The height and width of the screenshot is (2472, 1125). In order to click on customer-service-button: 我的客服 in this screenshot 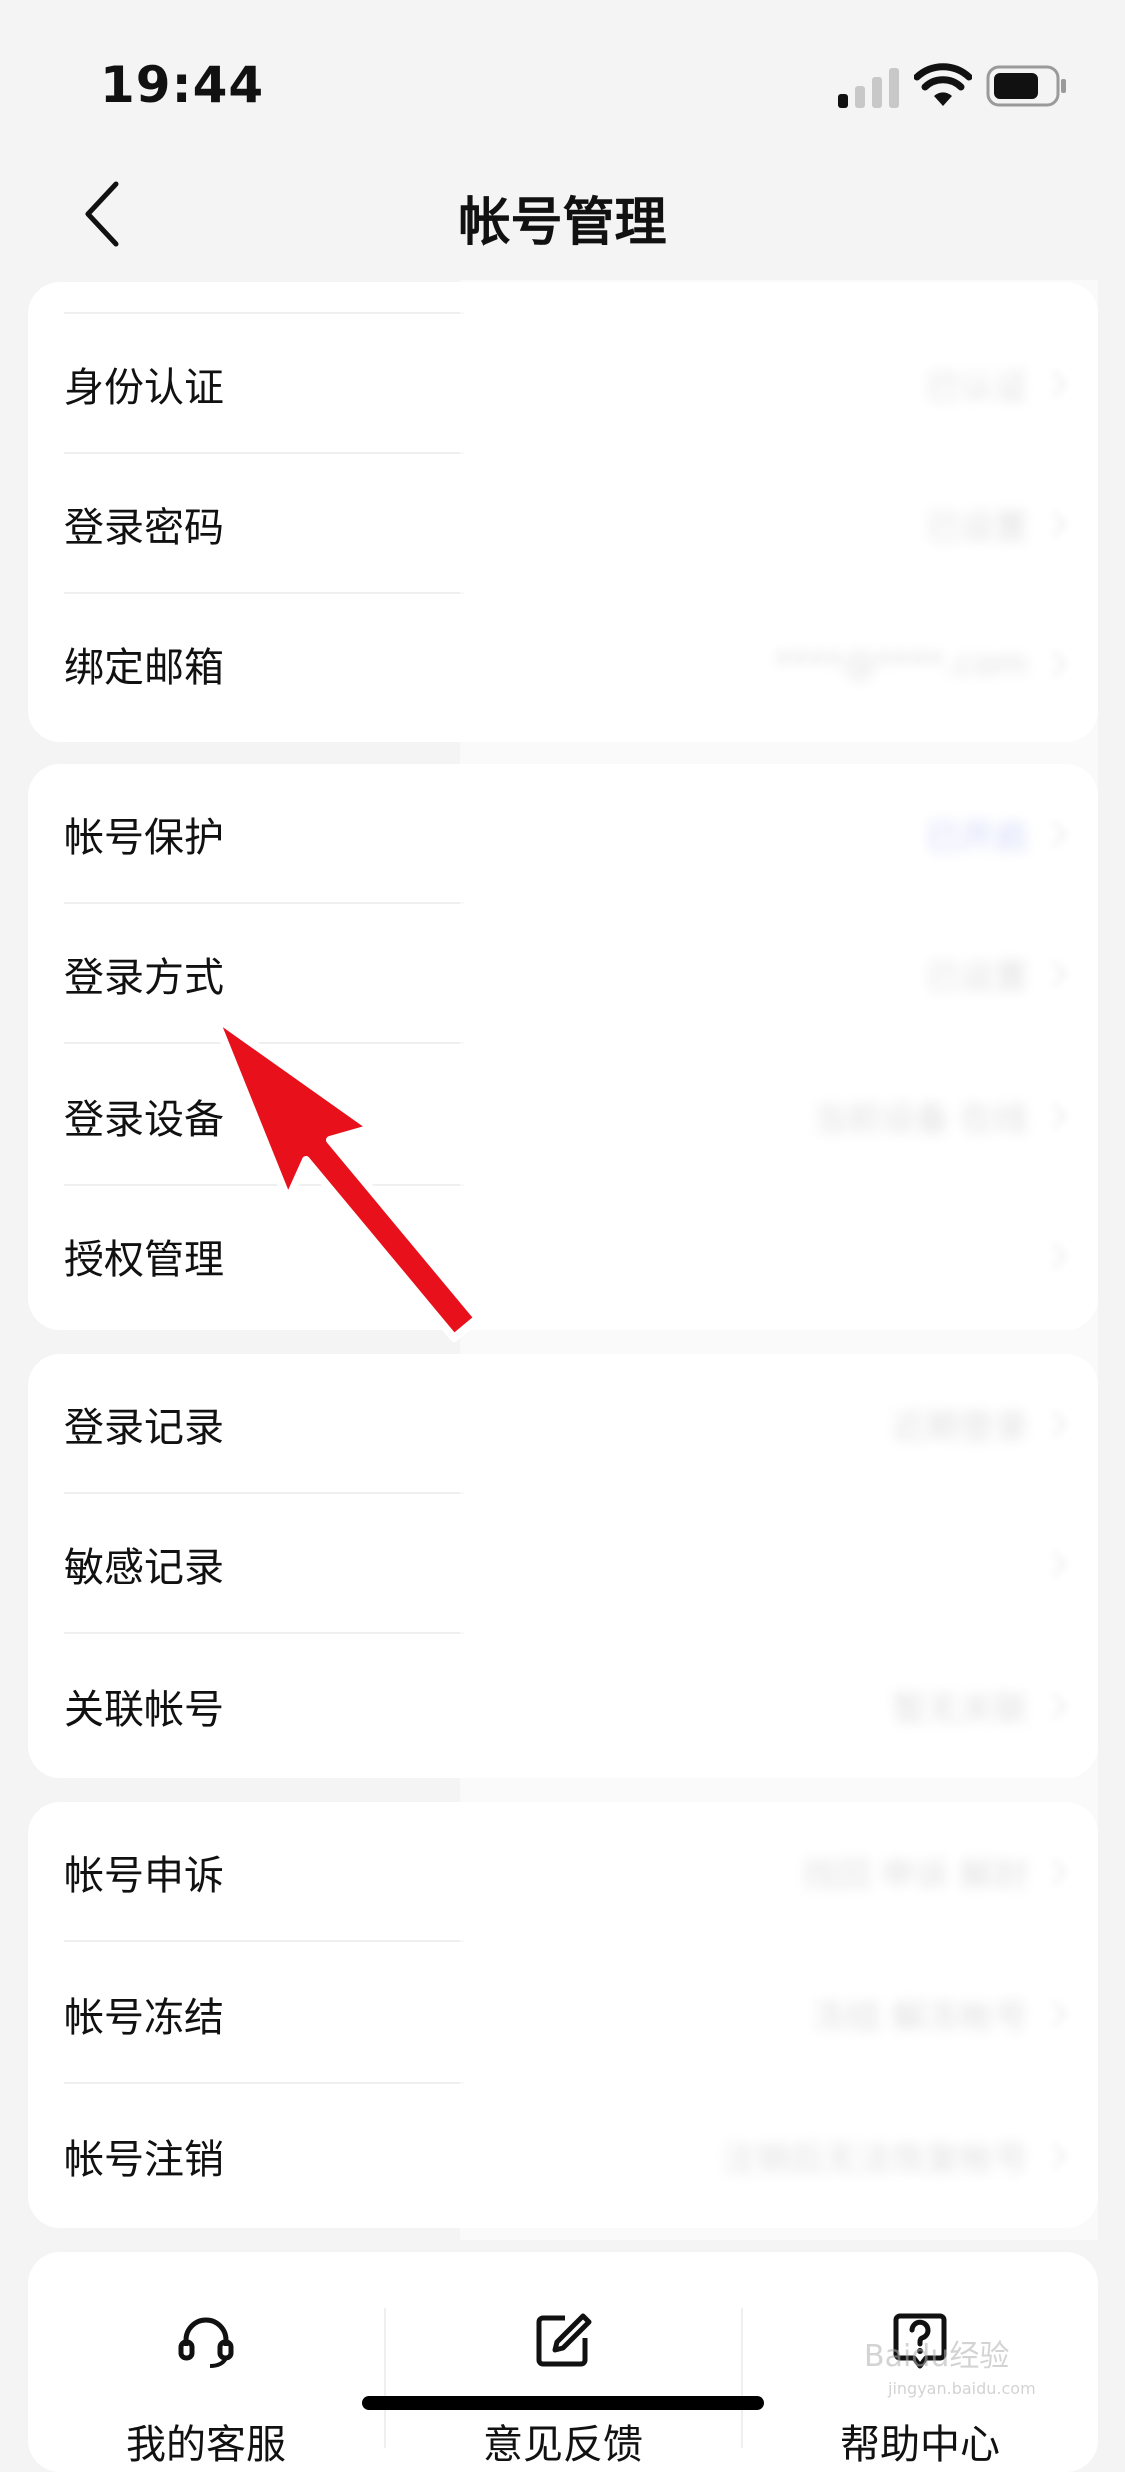, I will do `click(206, 2362)`.